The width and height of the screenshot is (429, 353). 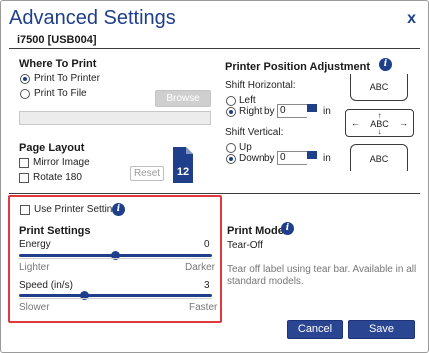 What do you see at coordinates (381, 336) in the screenshot?
I see `save-settings-button: Save Settings` at bounding box center [381, 336].